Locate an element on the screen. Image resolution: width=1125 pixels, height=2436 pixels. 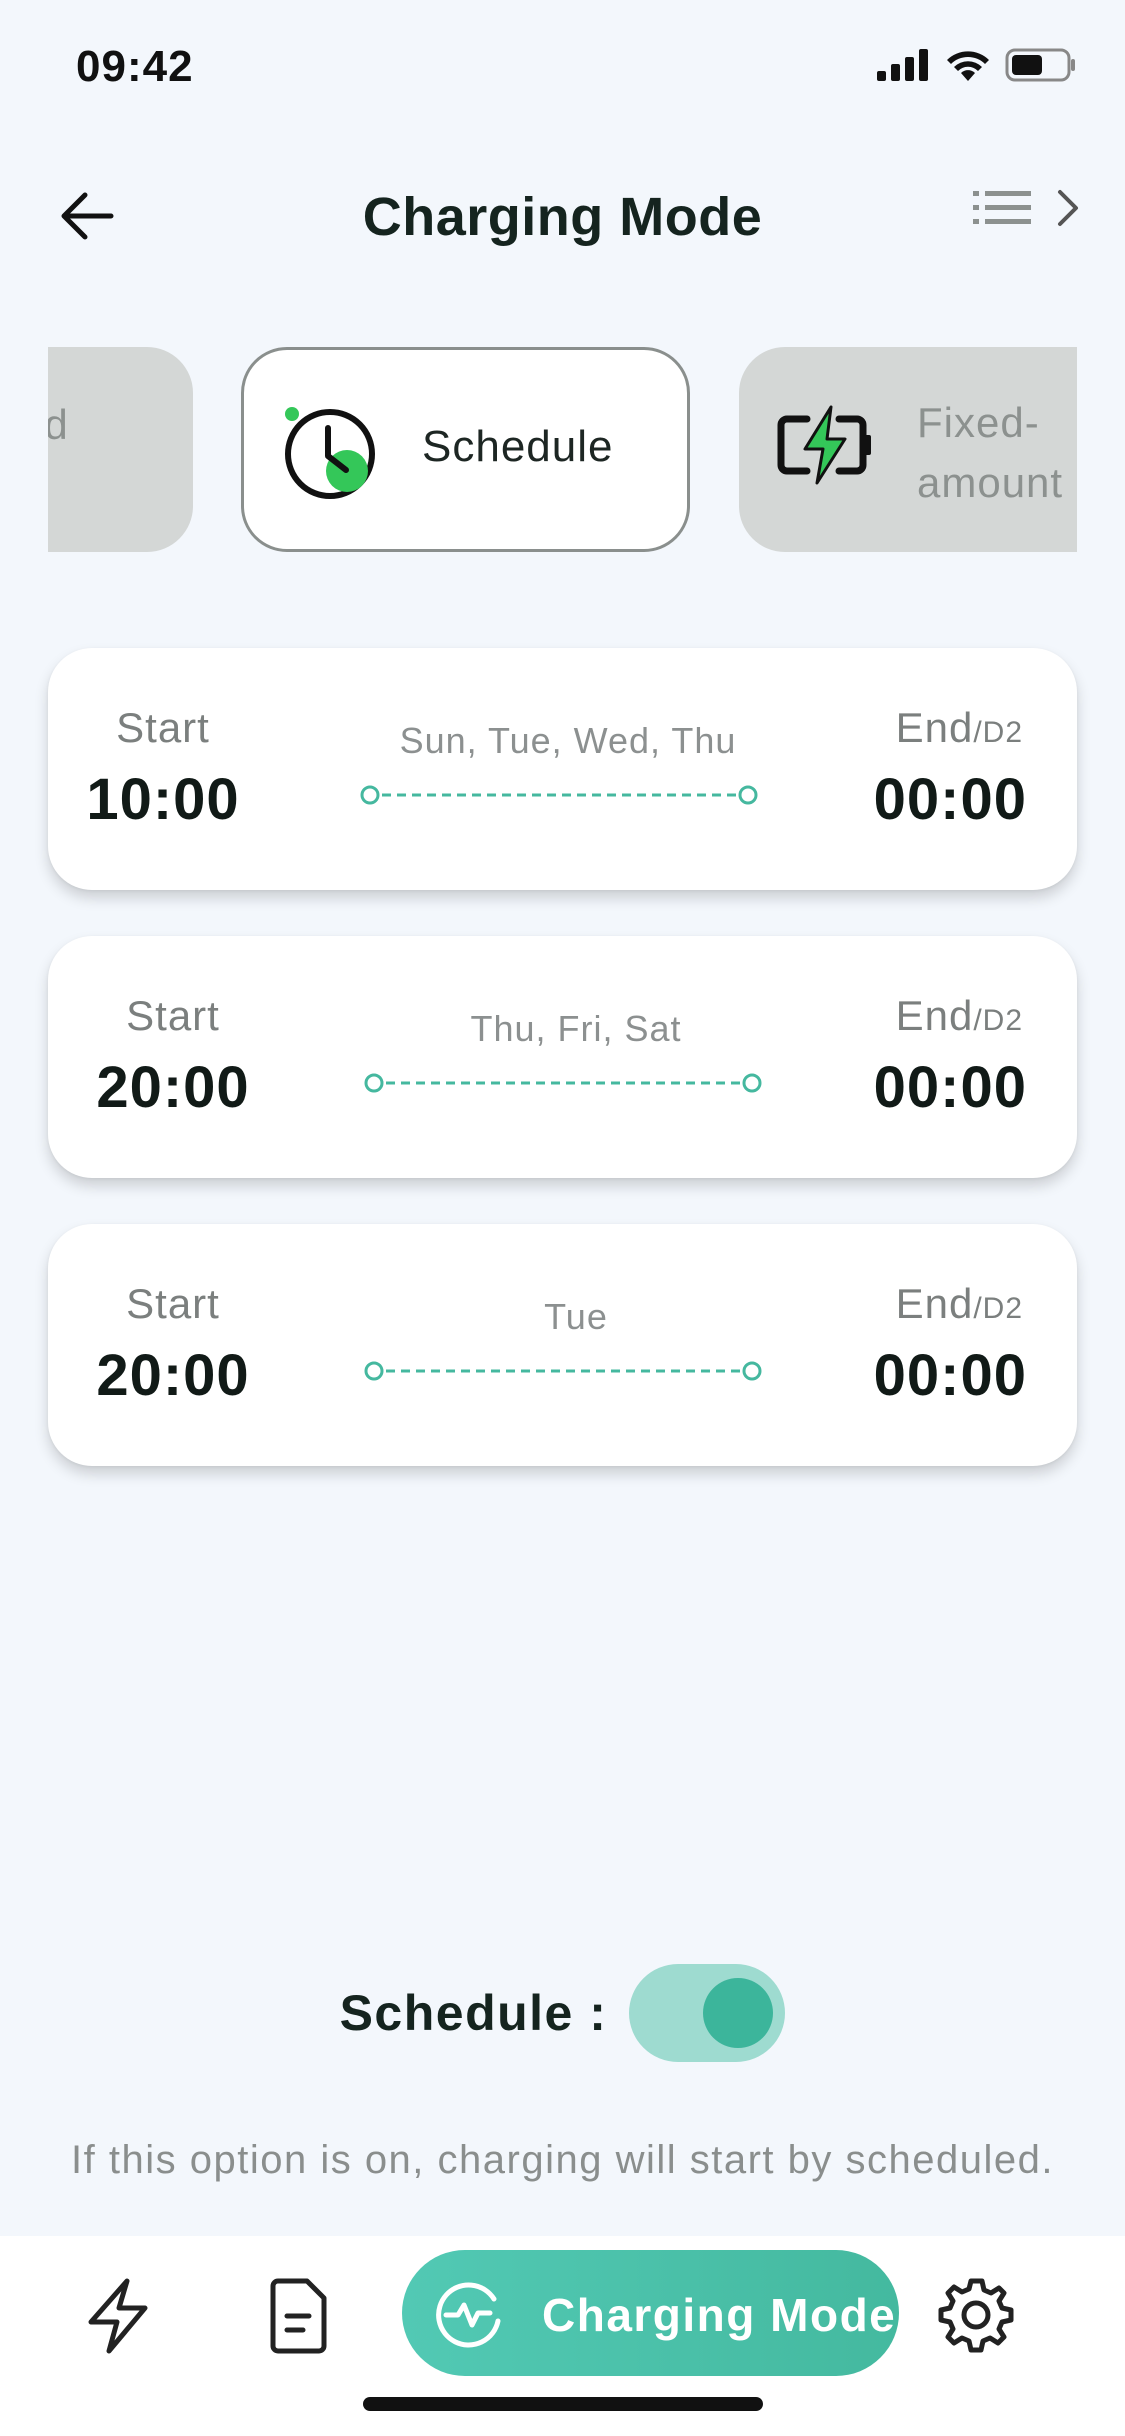
nav-item-charging is located at coordinates (118, 2316).